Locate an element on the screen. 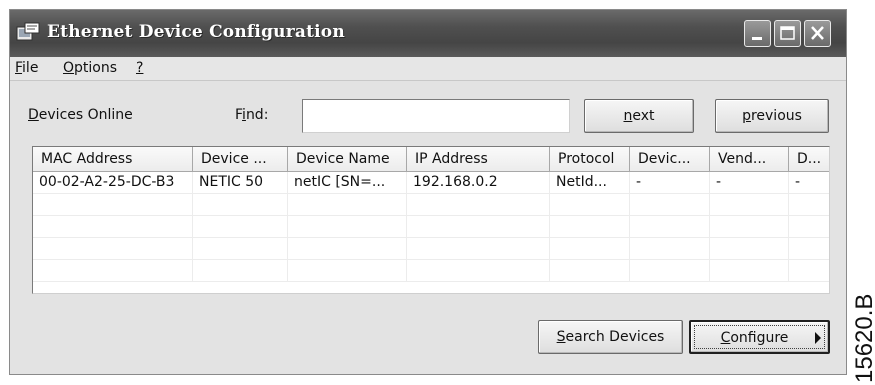  devices-online-text: evices Online is located at coordinates (85, 115).